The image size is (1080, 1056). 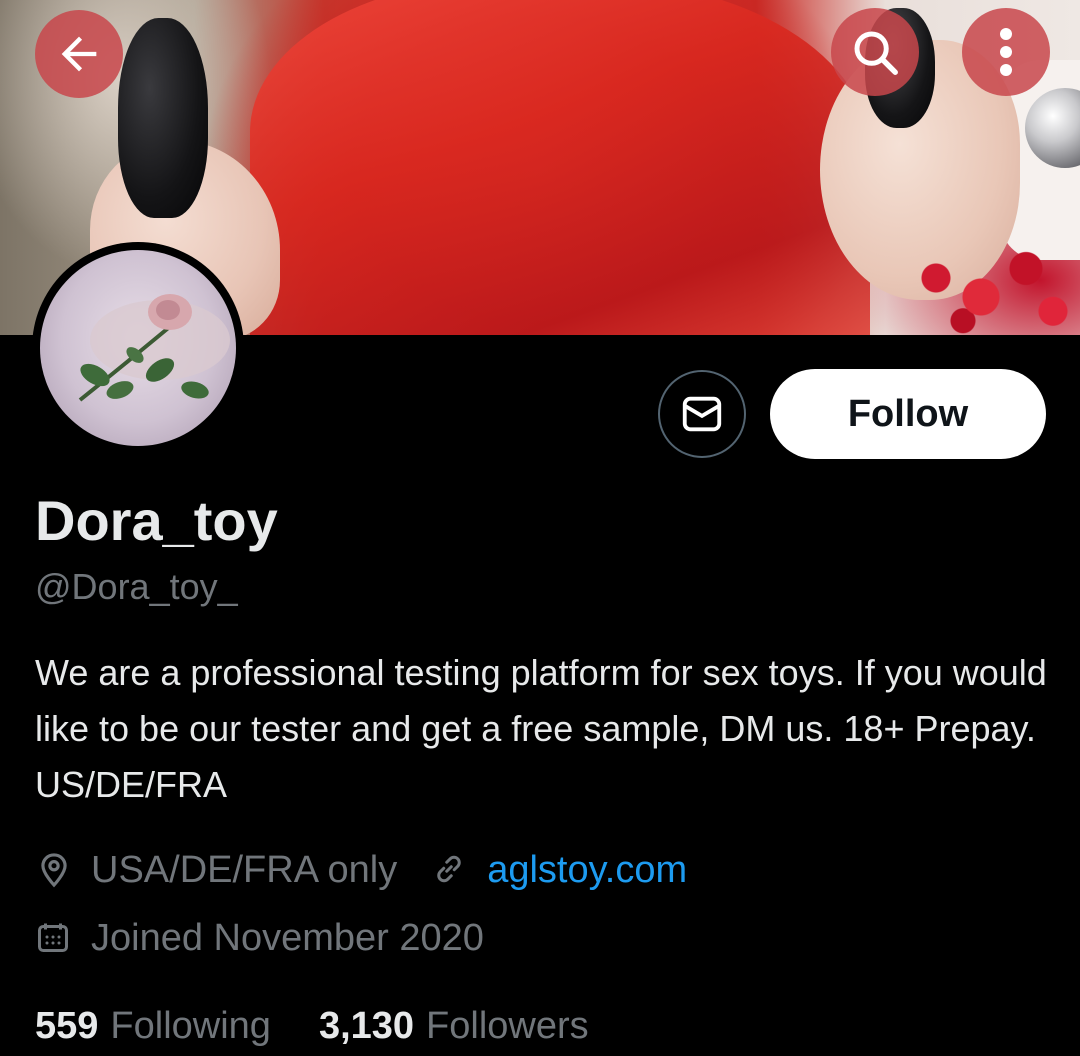 What do you see at coordinates (190, 1025) in the screenshot?
I see `following-label: Following` at bounding box center [190, 1025].